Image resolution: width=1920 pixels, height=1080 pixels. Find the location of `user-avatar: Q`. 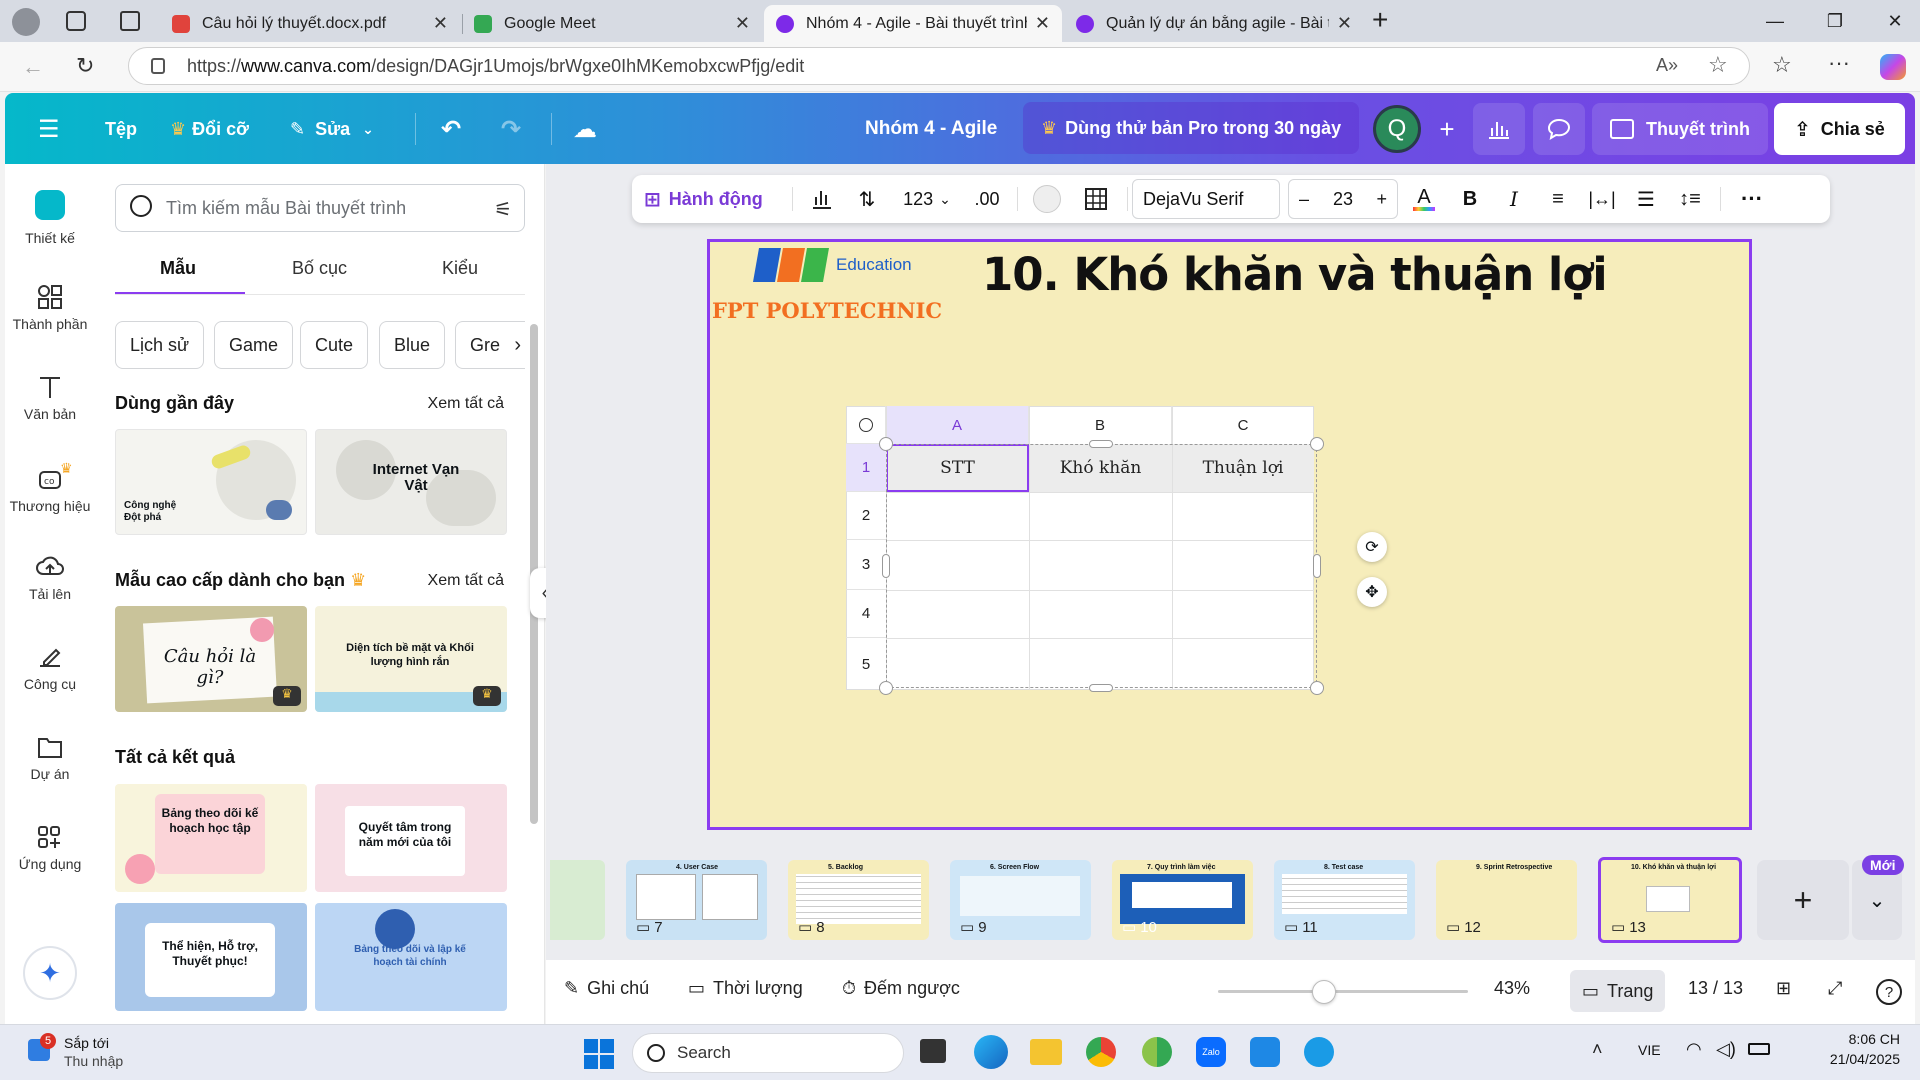

user-avatar: Q is located at coordinates (1397, 129).